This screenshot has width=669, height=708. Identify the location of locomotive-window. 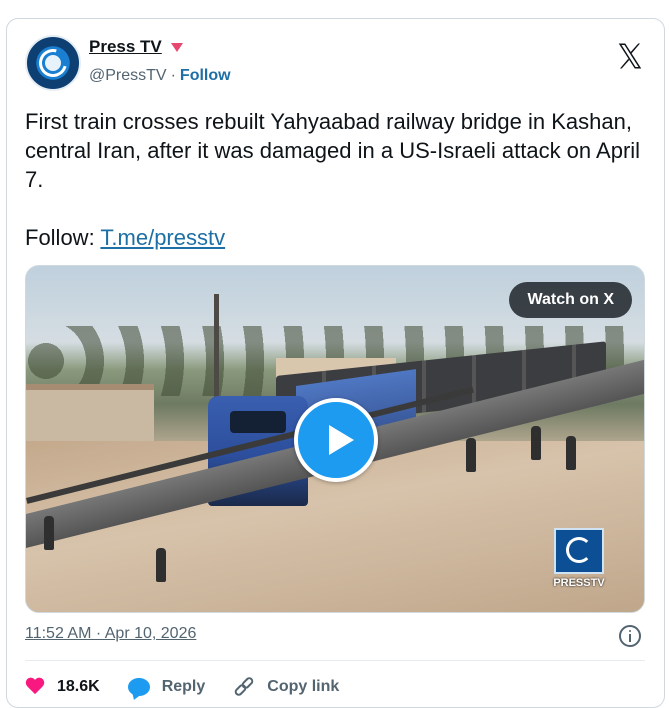
(258, 422).